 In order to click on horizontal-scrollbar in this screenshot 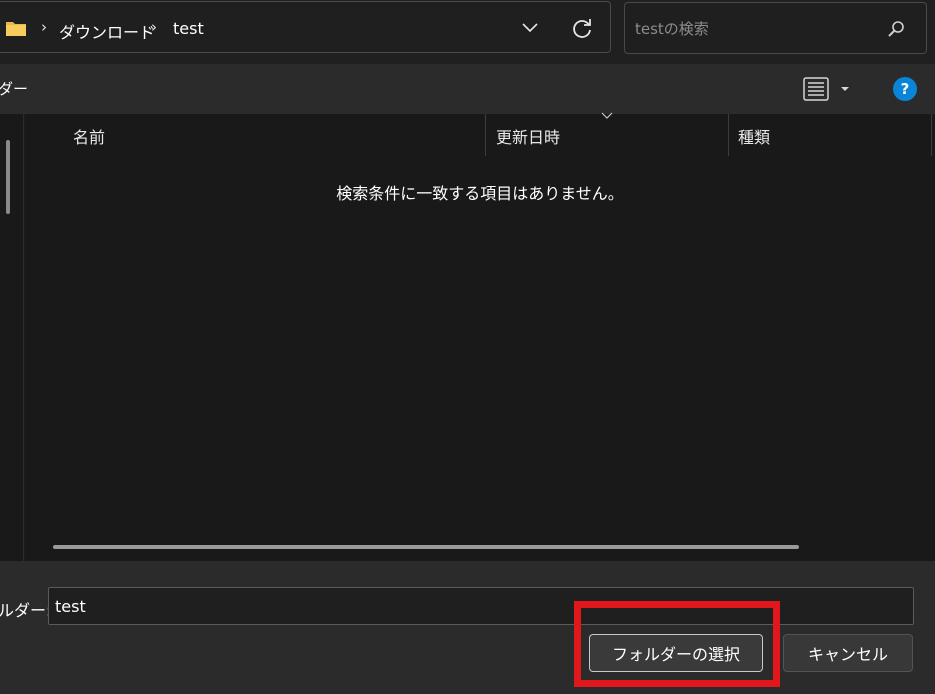, I will do `click(426, 547)`.